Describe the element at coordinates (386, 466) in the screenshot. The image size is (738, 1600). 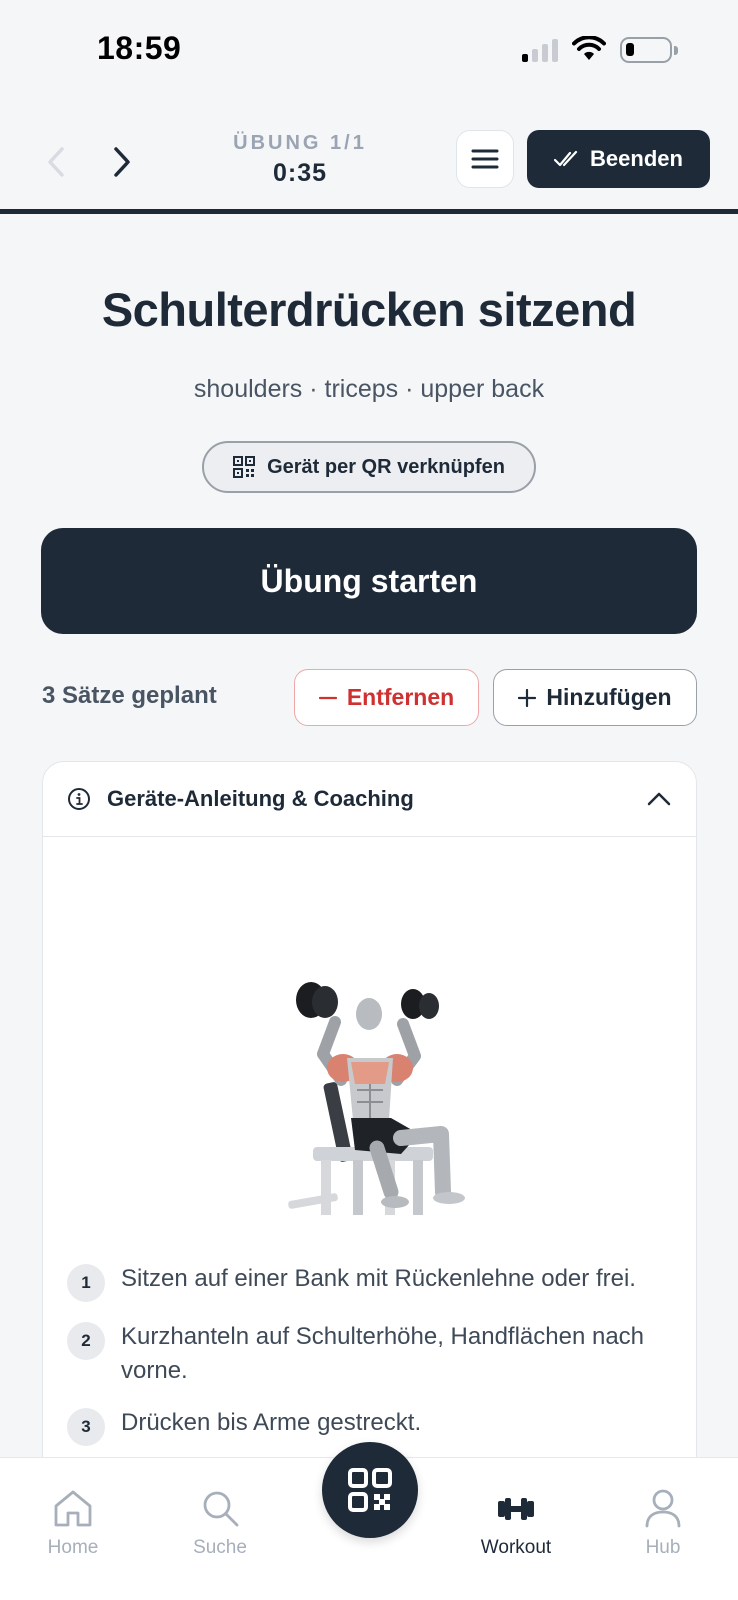
I see `link-device-qr-label: Gerät per QR verknüpfen` at that location.